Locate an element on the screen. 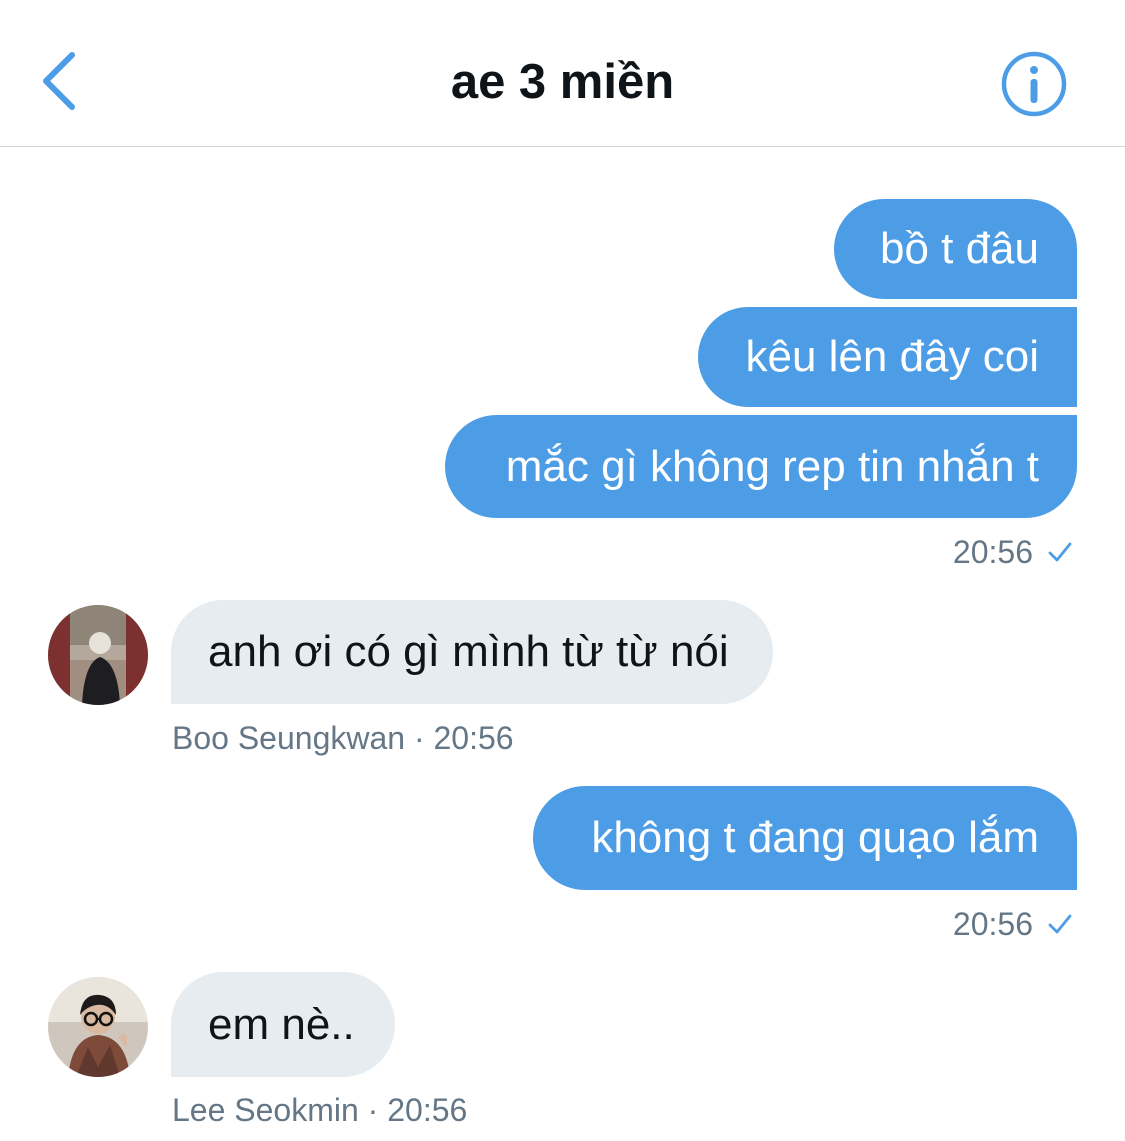 The height and width of the screenshot is (1141, 1125). conversation-title: ae 3 miền is located at coordinates (562, 82).